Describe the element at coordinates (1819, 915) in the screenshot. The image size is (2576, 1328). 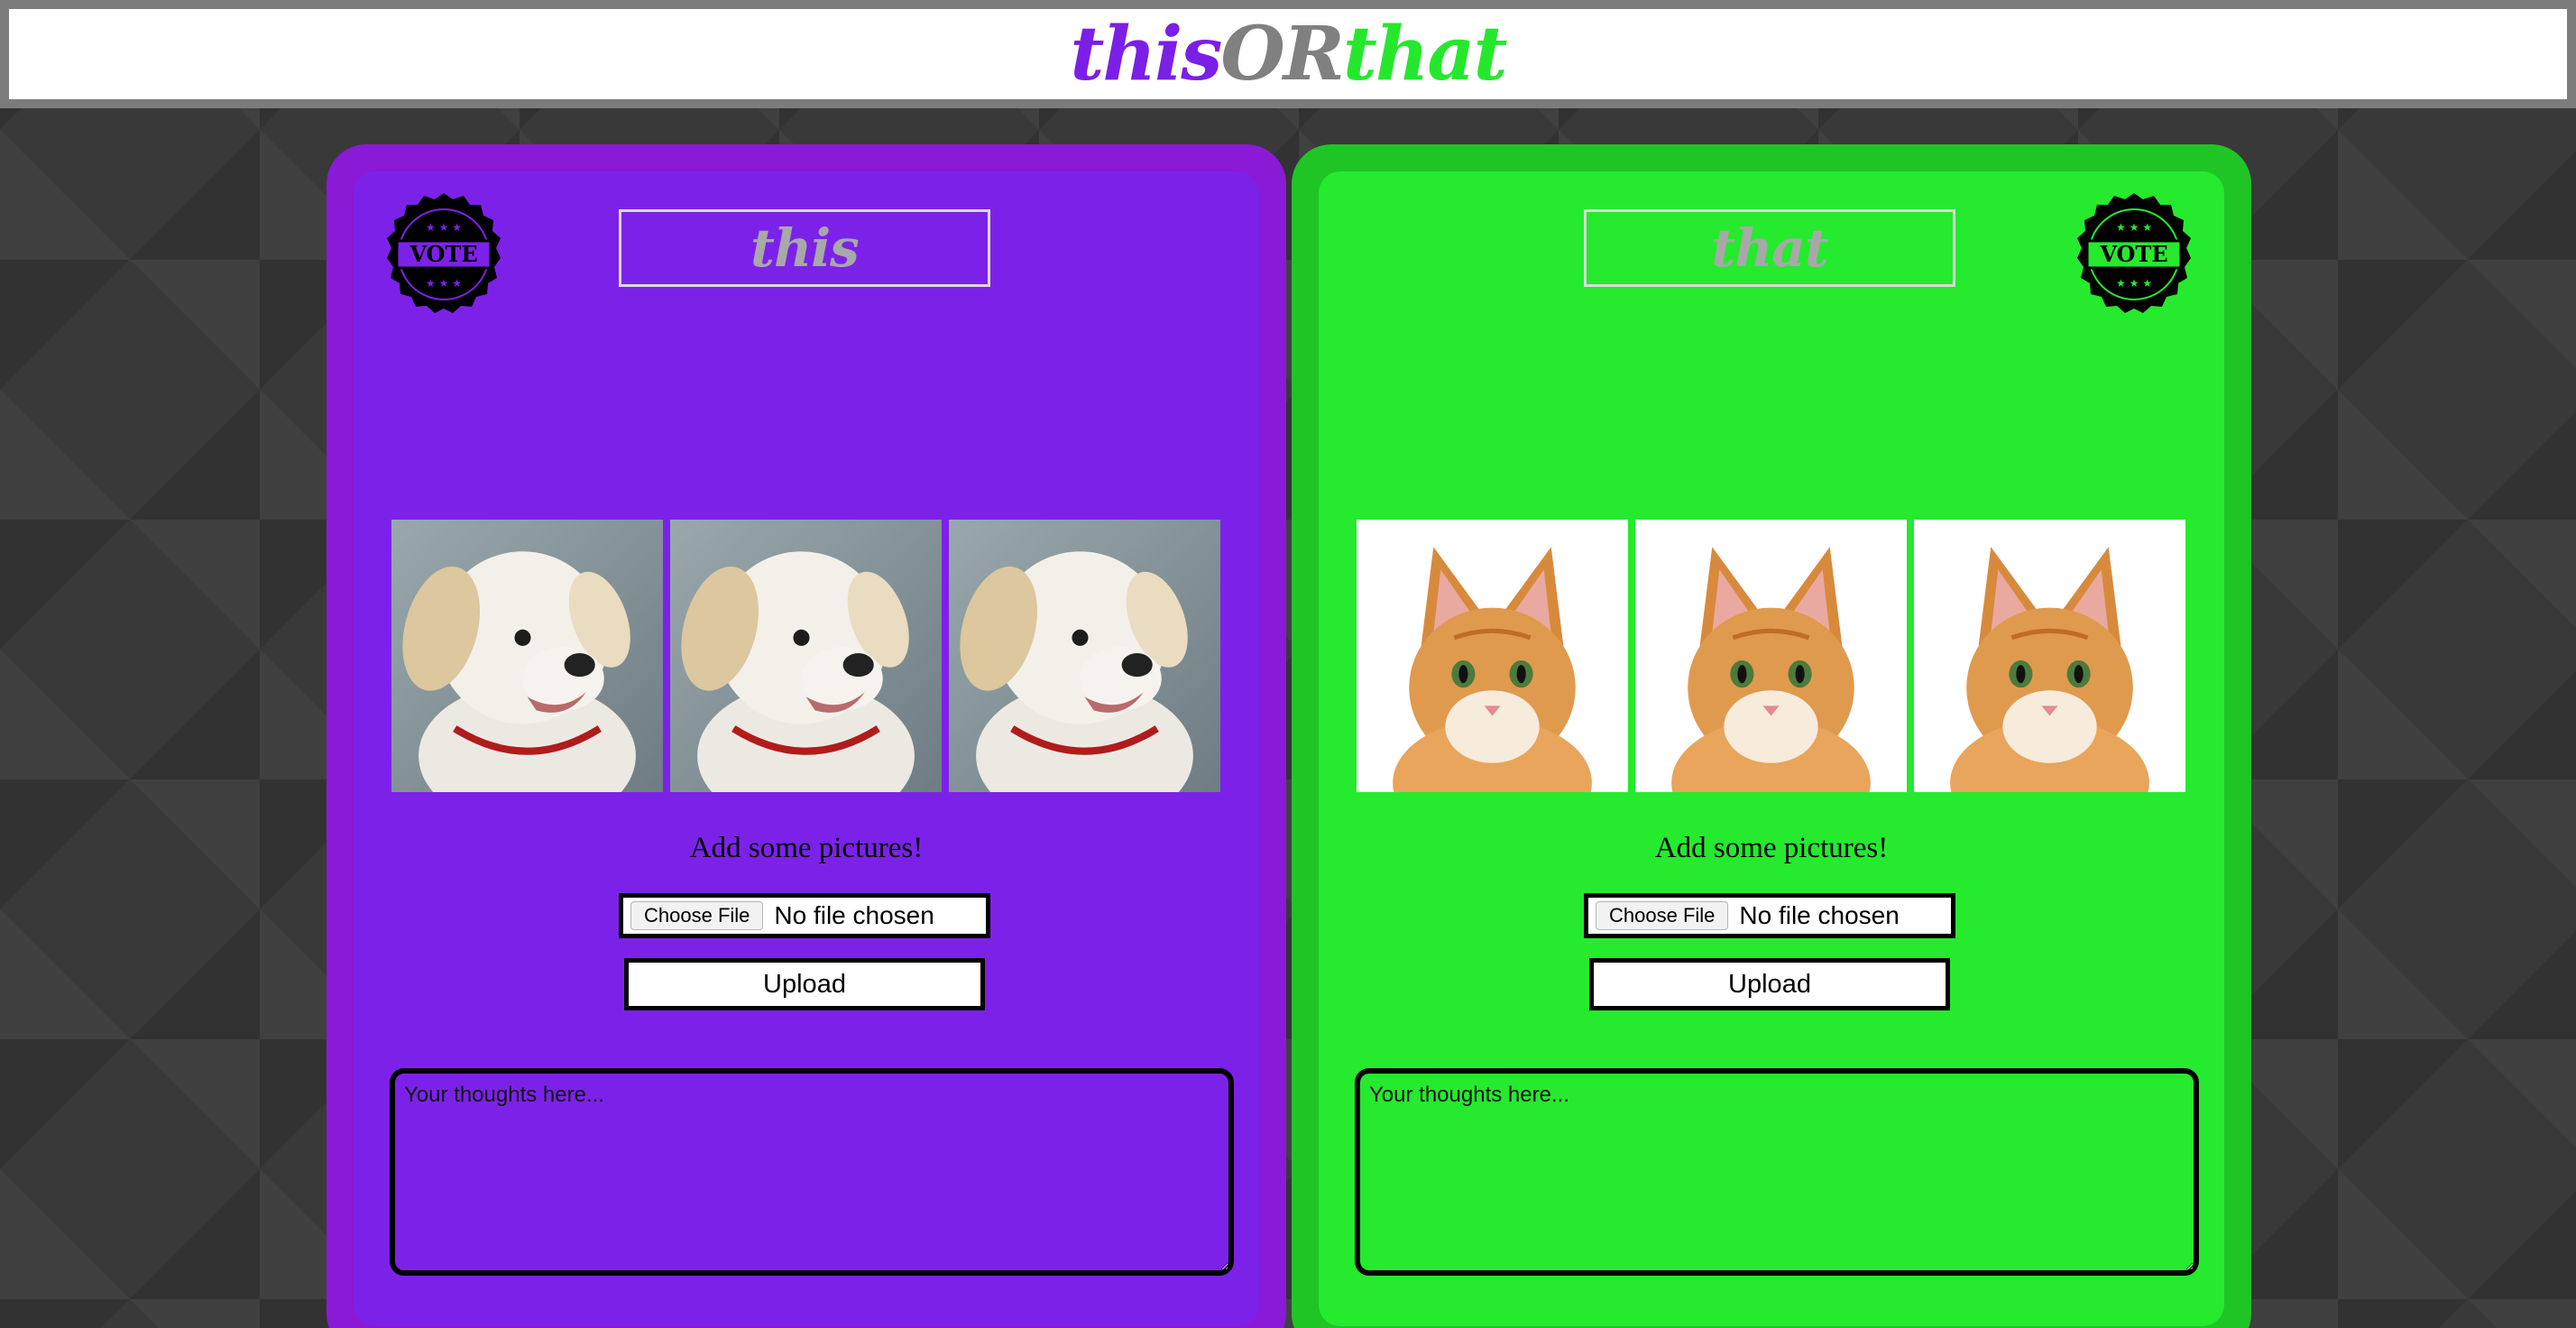
I see `that-file-status: No file chosen` at that location.